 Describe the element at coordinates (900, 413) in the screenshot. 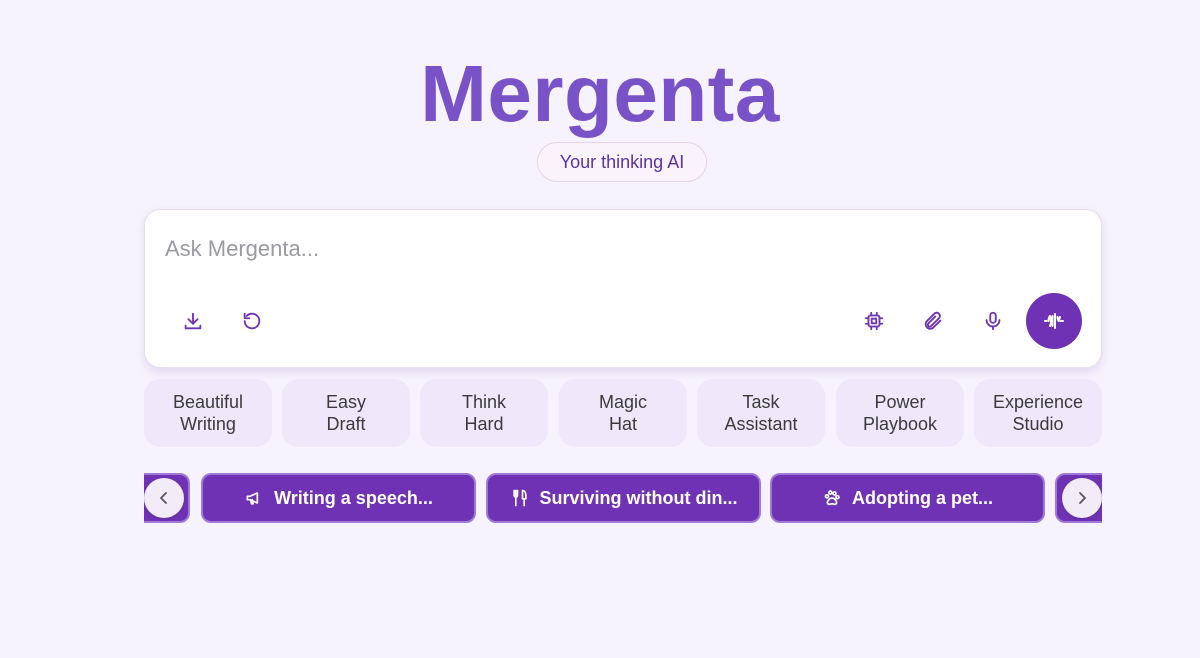

I see `mode-power-playbook: Power Playbook` at that location.